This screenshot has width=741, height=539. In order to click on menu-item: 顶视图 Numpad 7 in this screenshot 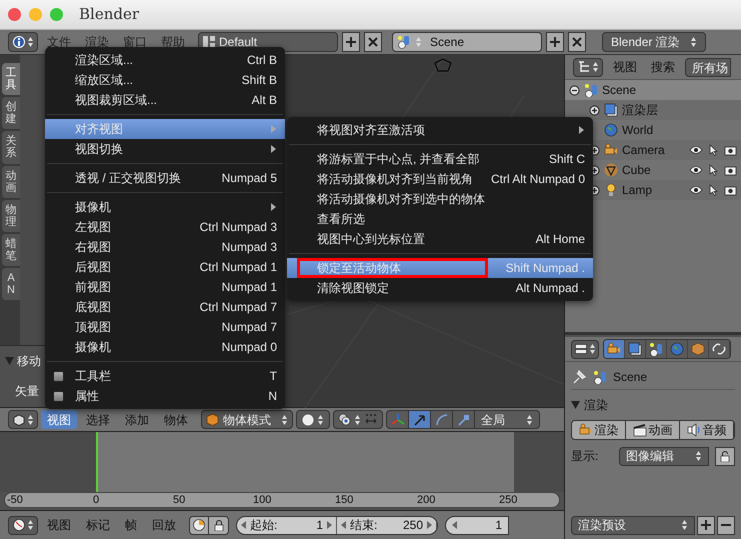, I will do `click(165, 327)`.